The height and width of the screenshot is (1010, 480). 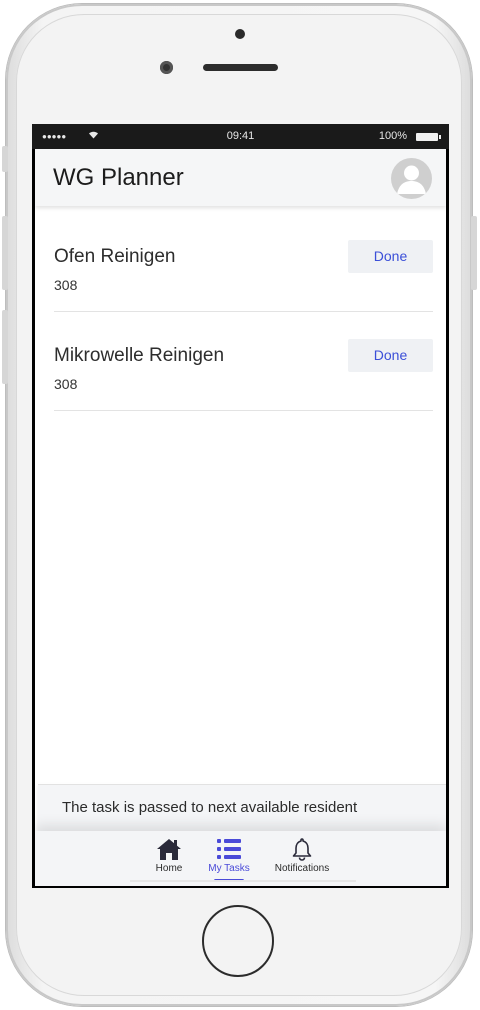 What do you see at coordinates (5, 159) in the screenshot?
I see `mute-switch` at bounding box center [5, 159].